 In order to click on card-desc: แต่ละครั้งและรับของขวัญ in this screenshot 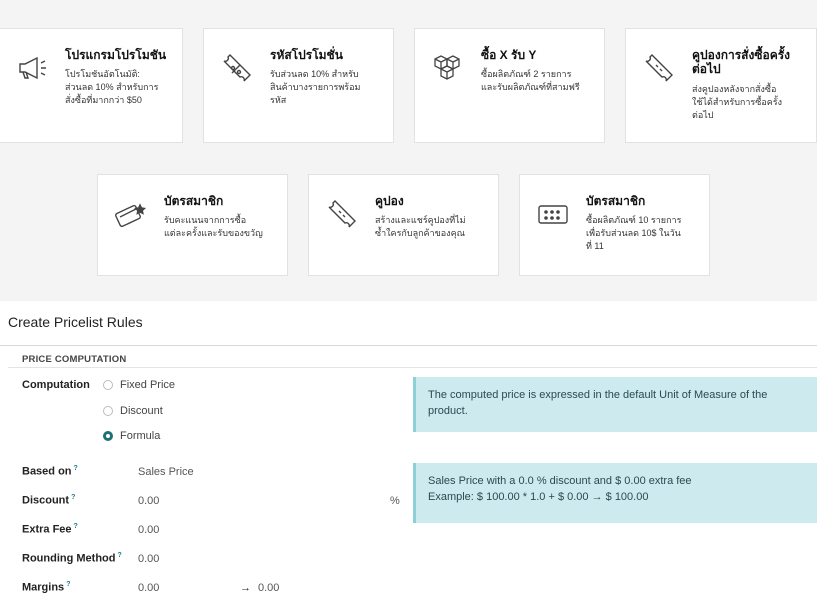, I will do `click(213, 233)`.